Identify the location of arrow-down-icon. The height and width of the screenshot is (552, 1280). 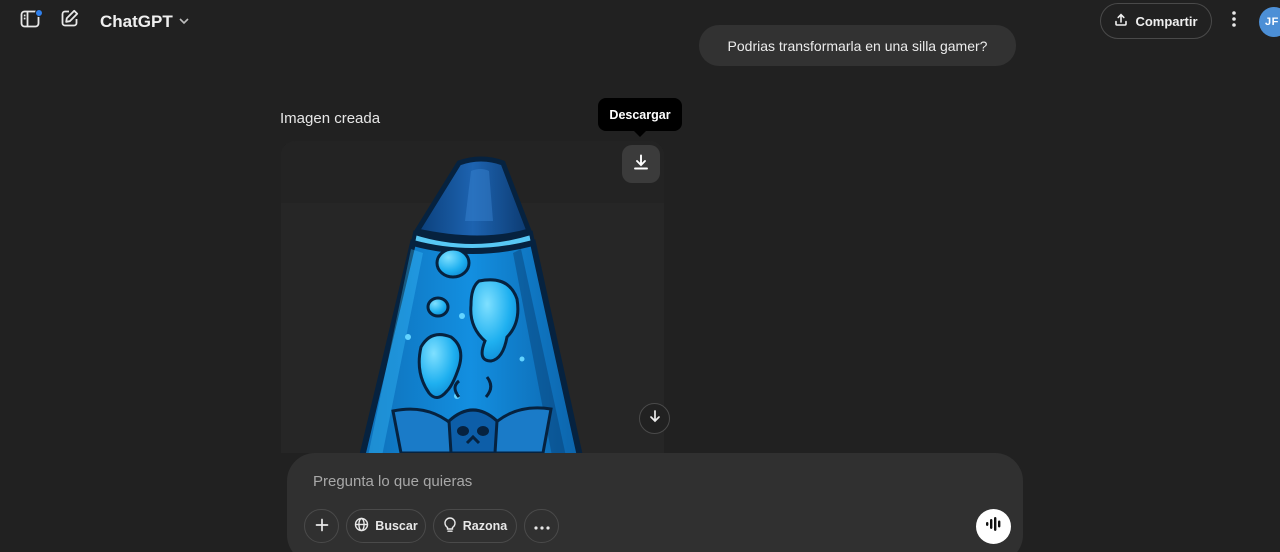
(655, 418).